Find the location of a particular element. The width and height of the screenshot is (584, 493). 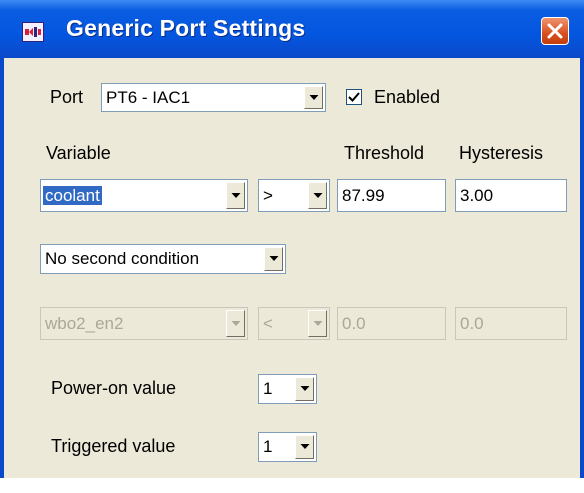

threshold2-input: 0.0 is located at coordinates (391, 323).